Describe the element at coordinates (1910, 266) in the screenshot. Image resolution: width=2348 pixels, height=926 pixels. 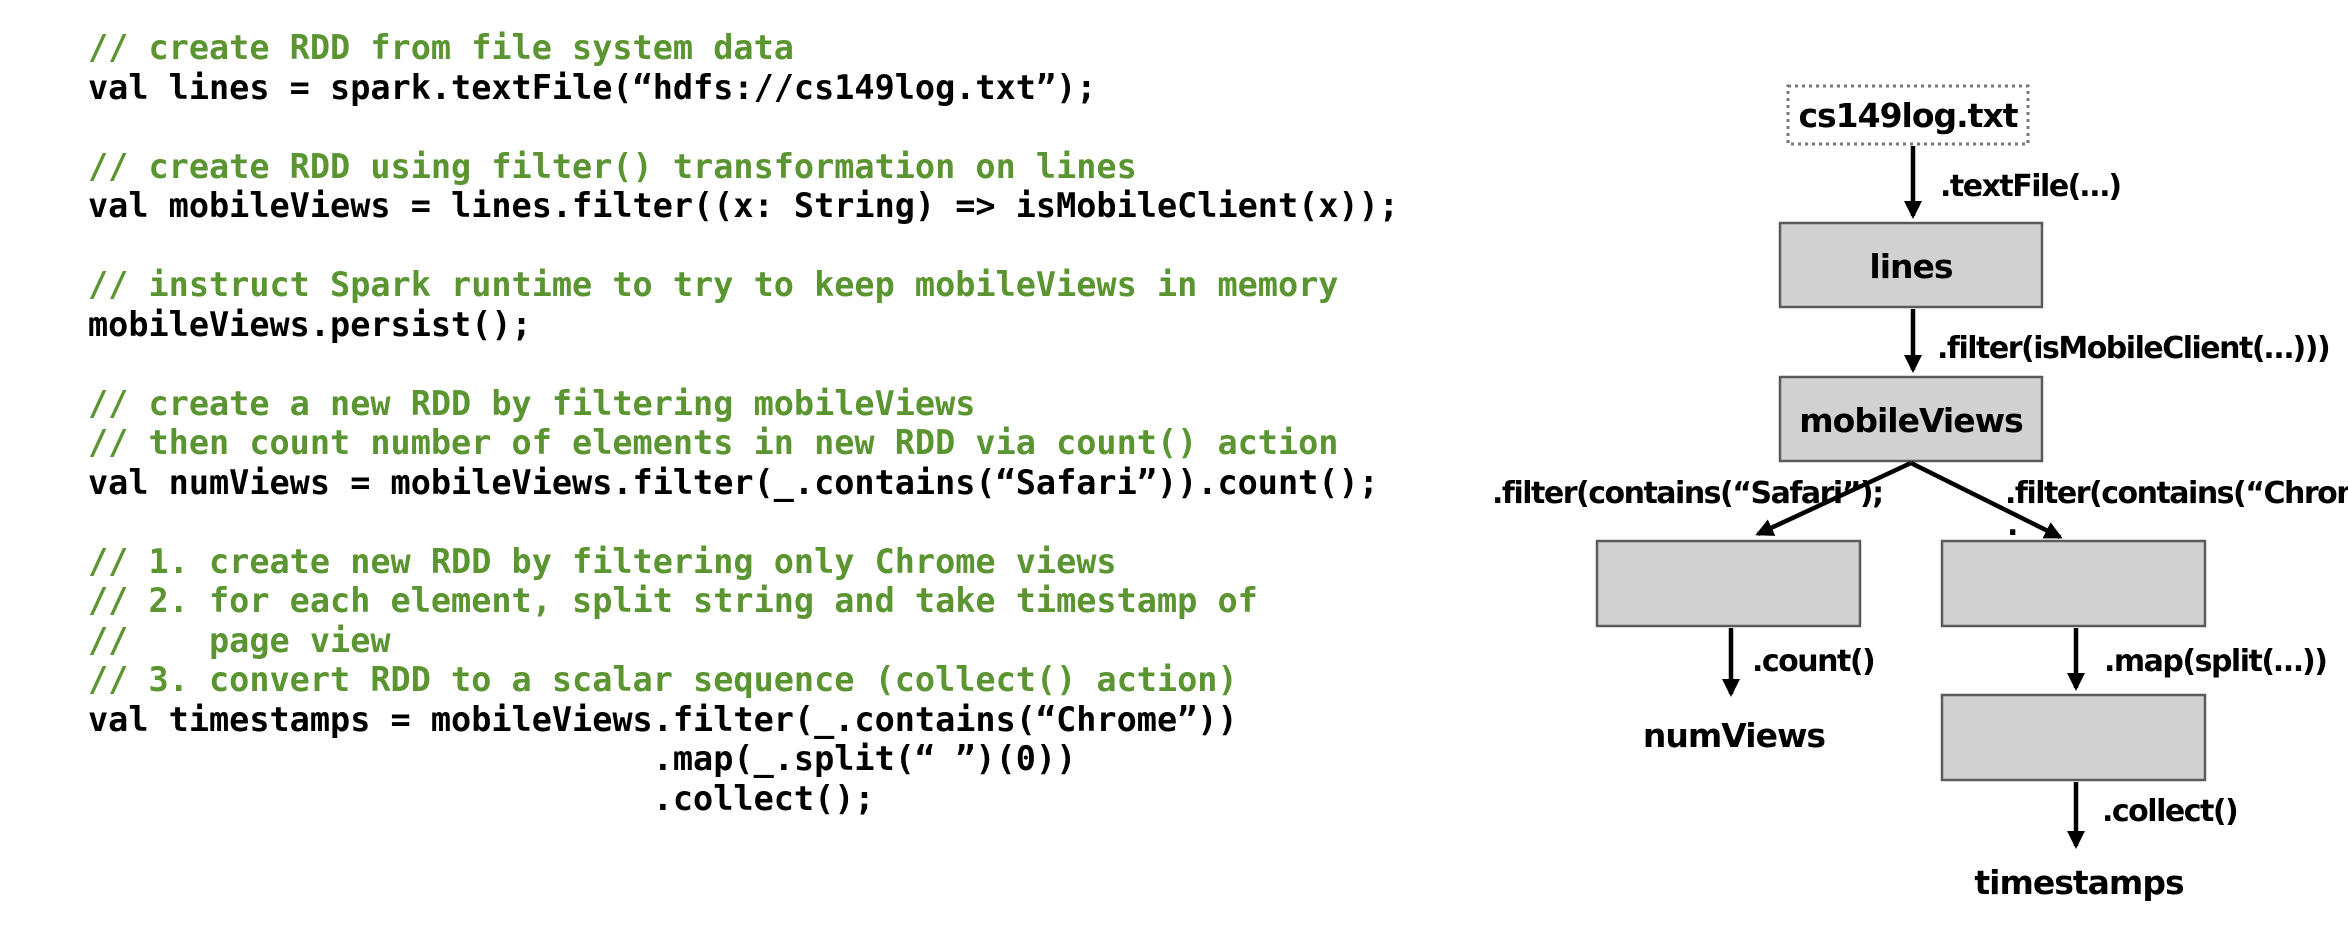
I see `lines-node-label: lines` at that location.